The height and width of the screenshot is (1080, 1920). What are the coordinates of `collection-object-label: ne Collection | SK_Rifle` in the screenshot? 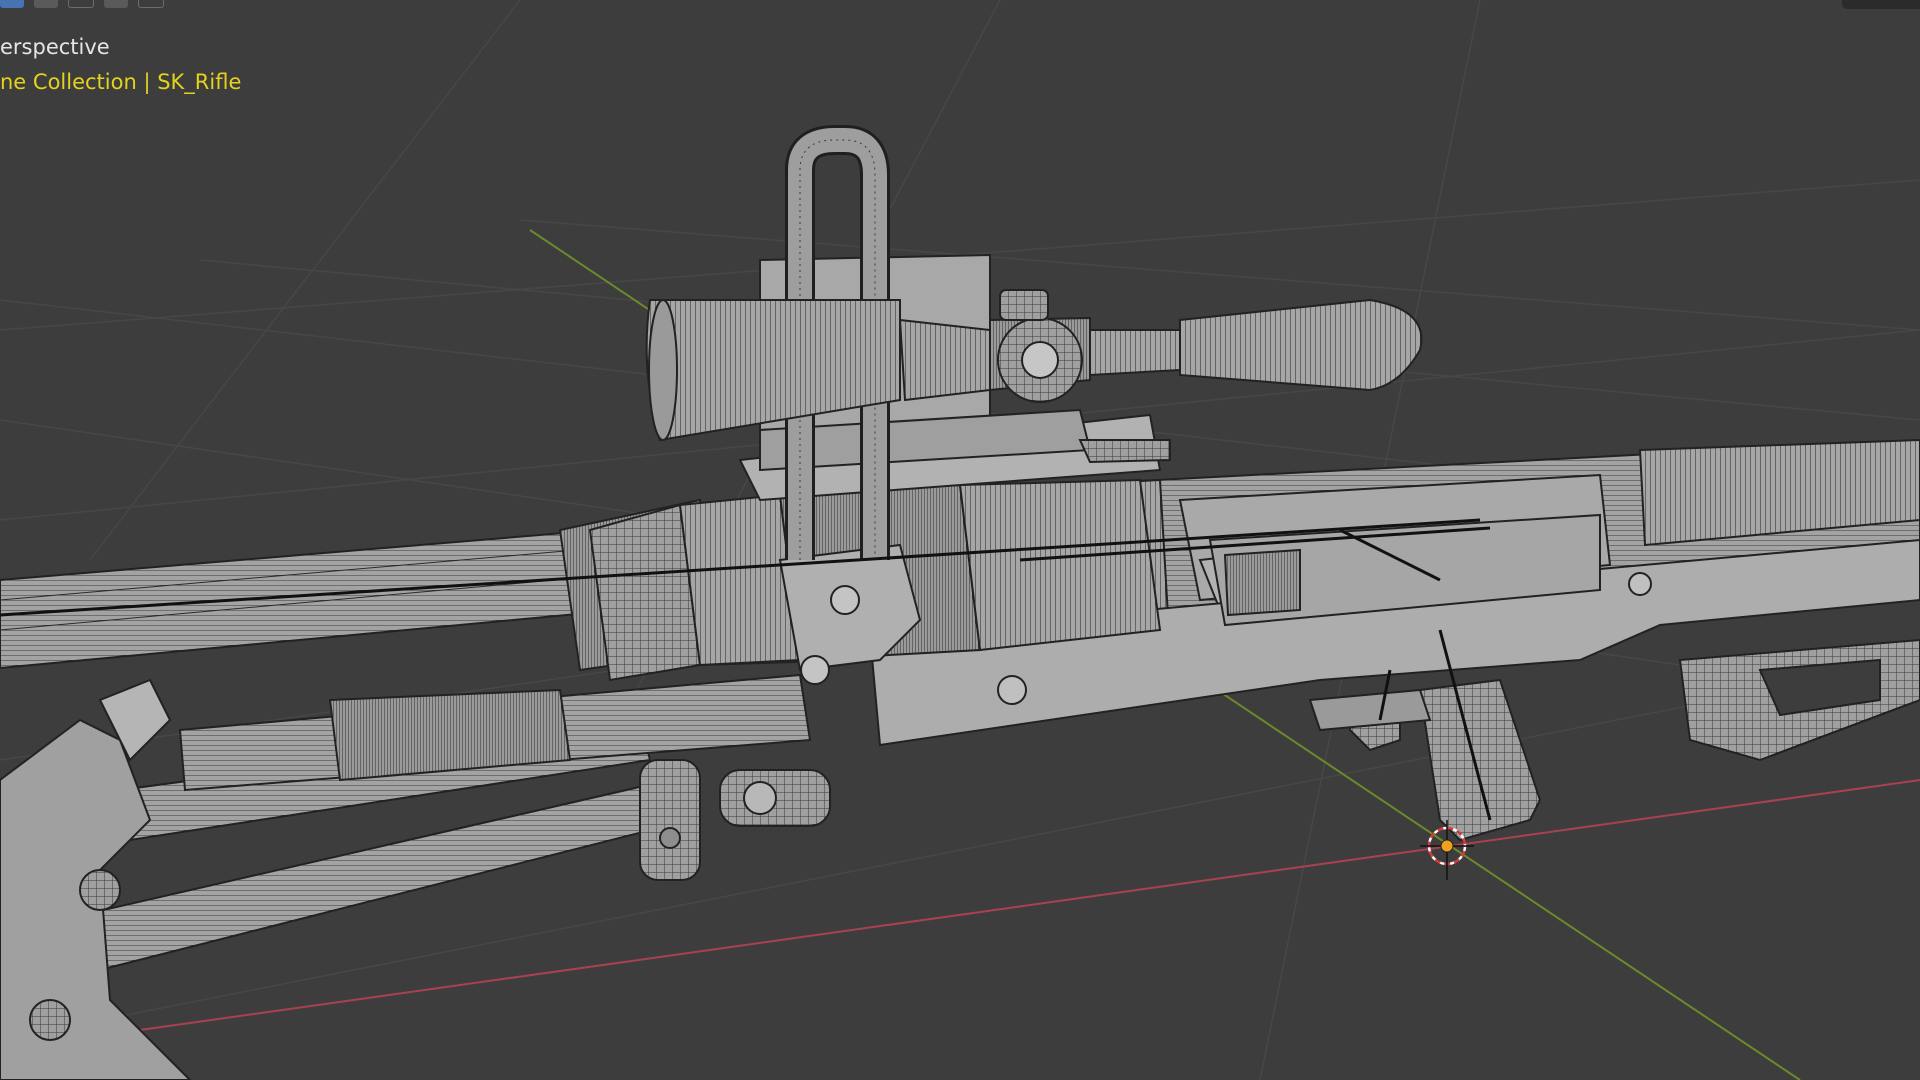 It's located at (121, 82).